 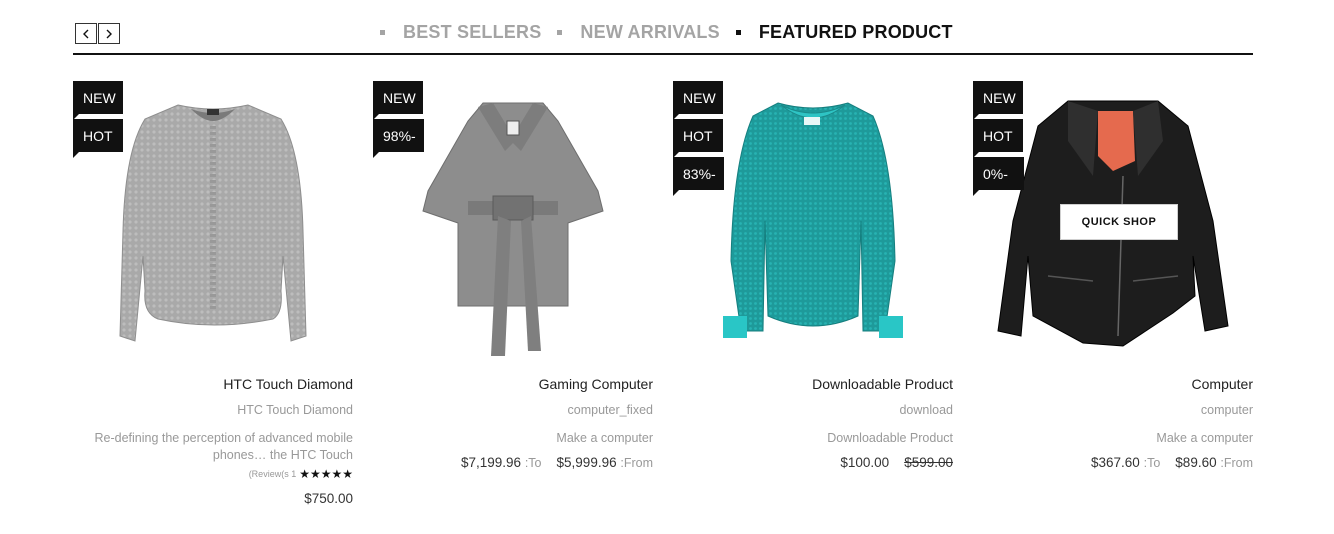 What do you see at coordinates (865, 462) in the screenshot?
I see `product-price: $100.00` at bounding box center [865, 462].